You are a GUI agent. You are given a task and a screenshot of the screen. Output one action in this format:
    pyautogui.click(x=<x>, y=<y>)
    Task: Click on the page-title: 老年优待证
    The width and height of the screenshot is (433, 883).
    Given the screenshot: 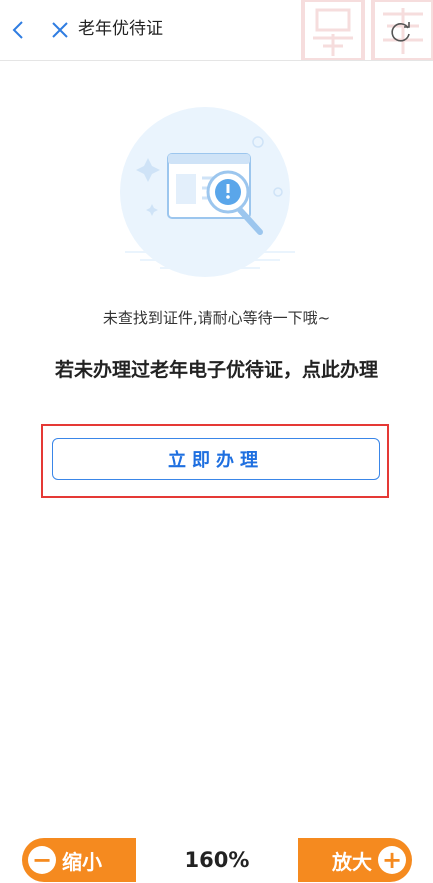 What is the action you would take?
    pyautogui.click(x=120, y=29)
    